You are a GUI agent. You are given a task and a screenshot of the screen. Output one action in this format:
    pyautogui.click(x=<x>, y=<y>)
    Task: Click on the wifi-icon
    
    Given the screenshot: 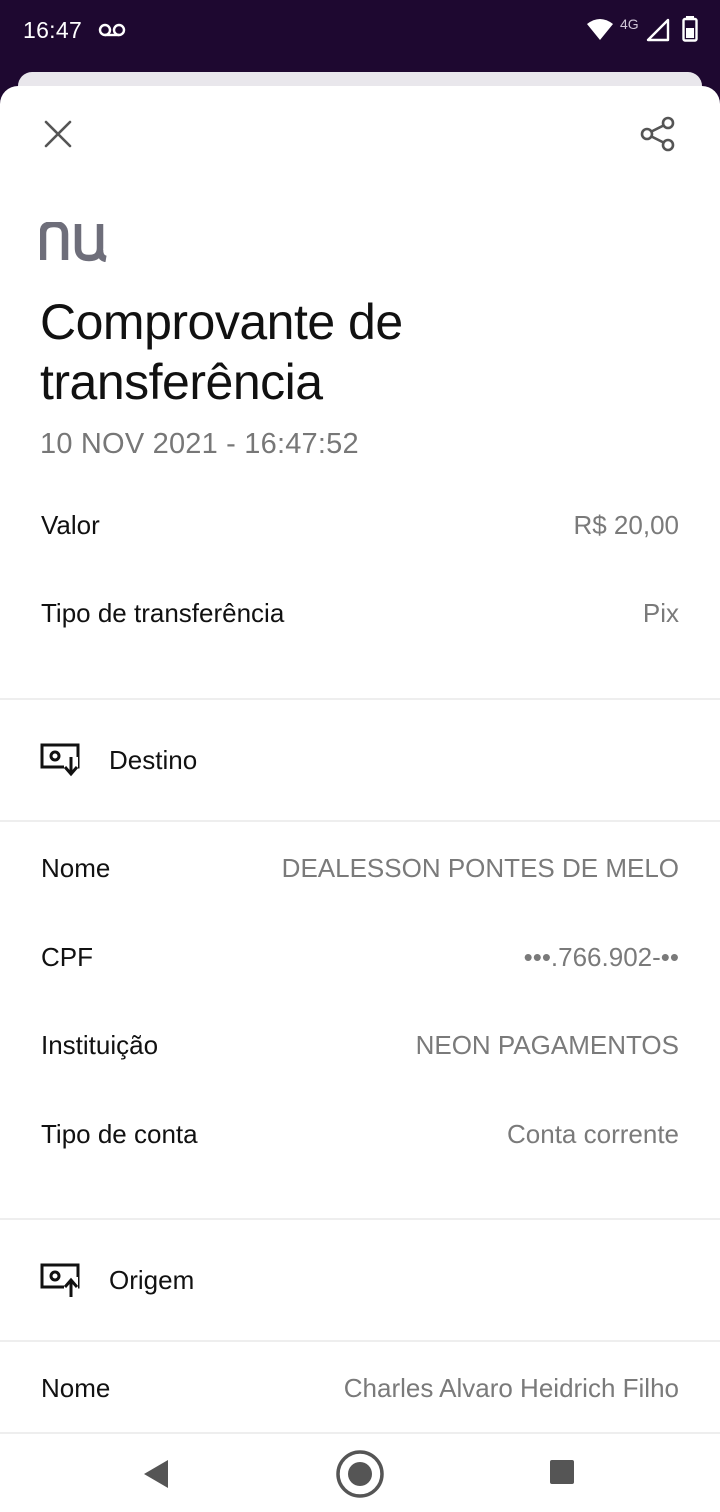 What is the action you would take?
    pyautogui.click(x=600, y=29)
    